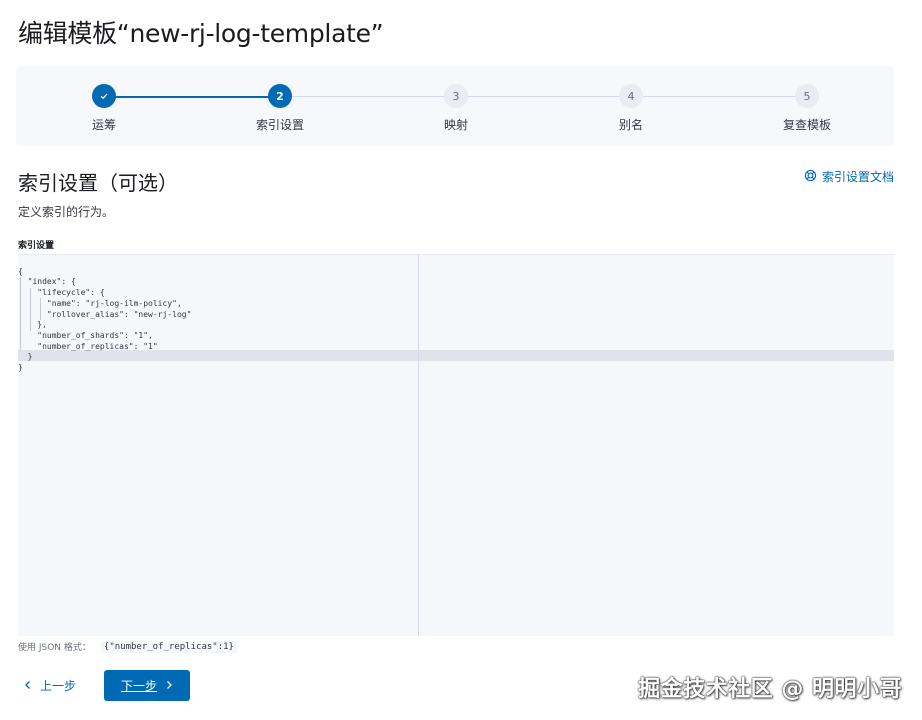  What do you see at coordinates (169, 686) in the screenshot?
I see `chevron-right-icon` at bounding box center [169, 686].